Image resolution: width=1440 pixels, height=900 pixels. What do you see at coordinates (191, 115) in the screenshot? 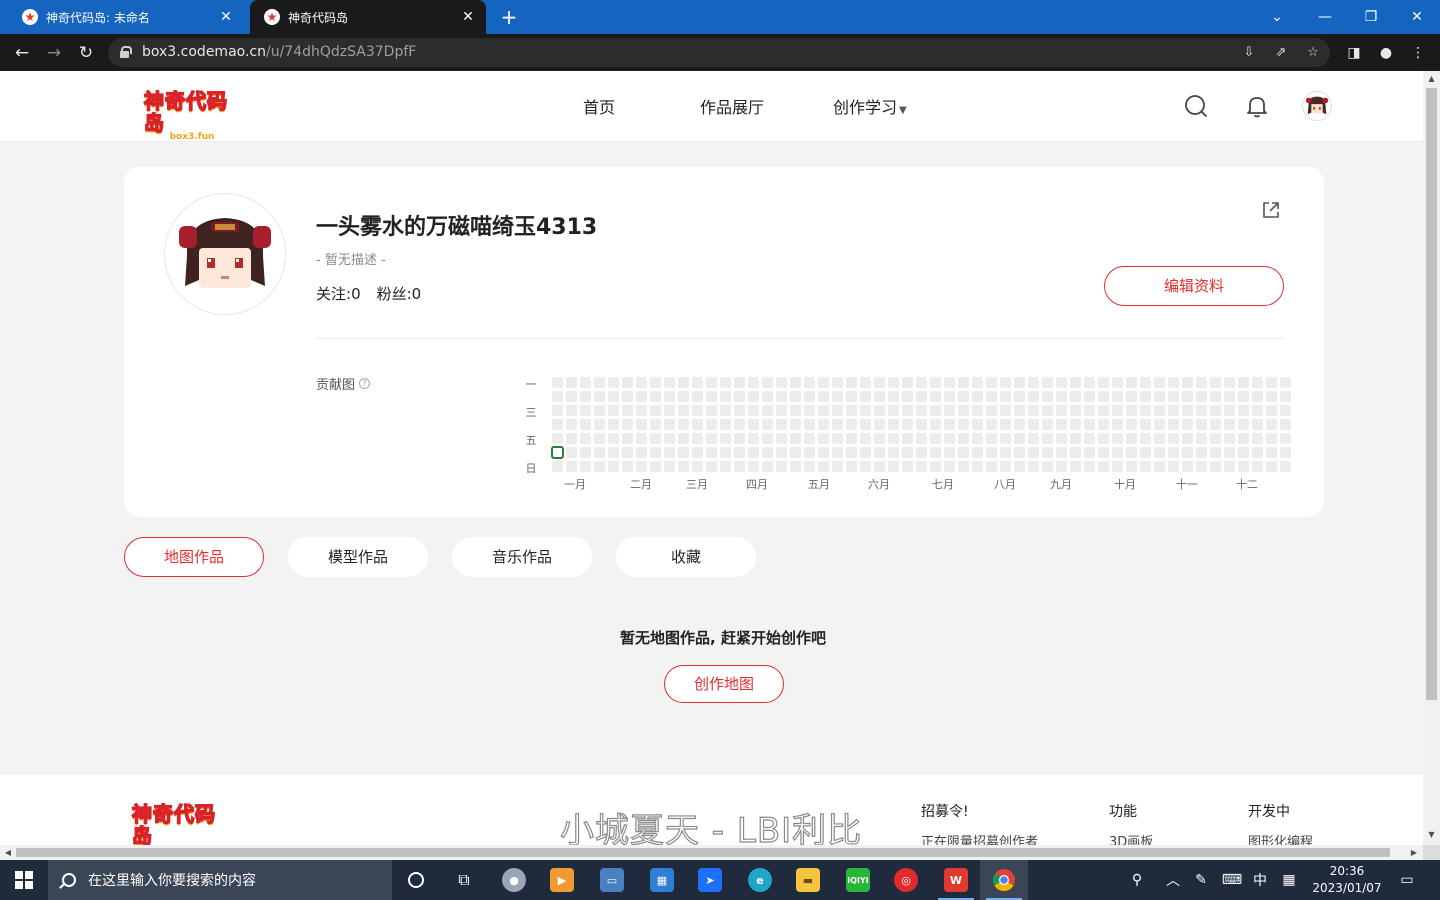
I see `site-logo: 神奇代码岛 box3.fun` at bounding box center [191, 115].